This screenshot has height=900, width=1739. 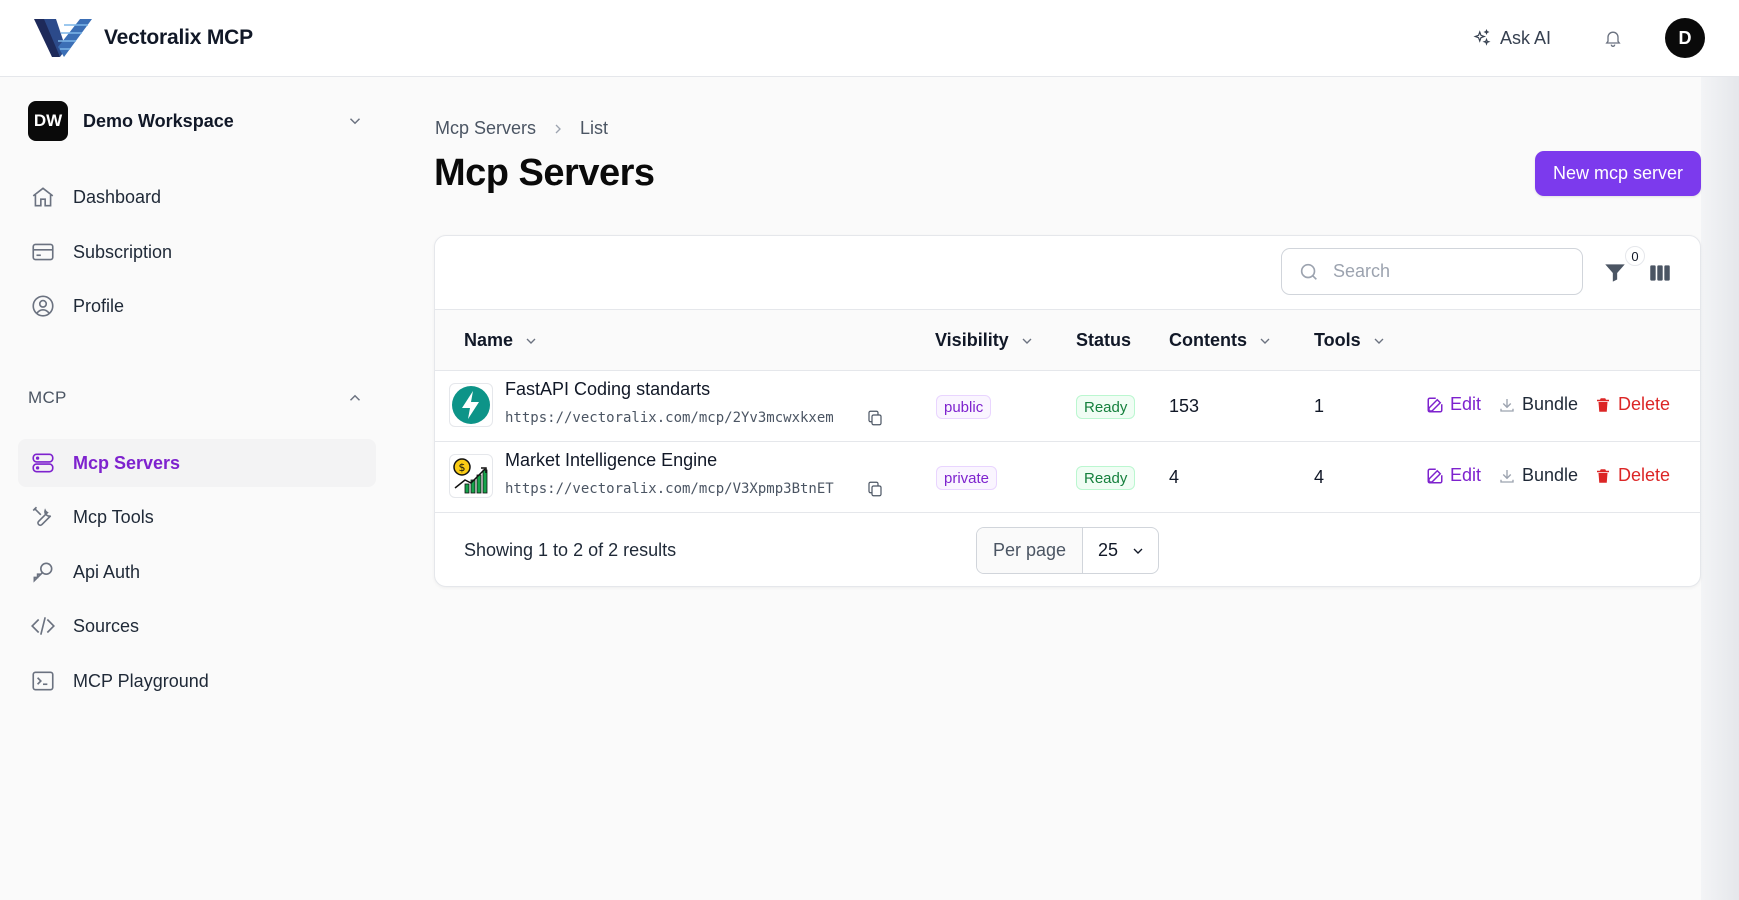 What do you see at coordinates (1613, 38) in the screenshot?
I see `notification-bell-icon` at bounding box center [1613, 38].